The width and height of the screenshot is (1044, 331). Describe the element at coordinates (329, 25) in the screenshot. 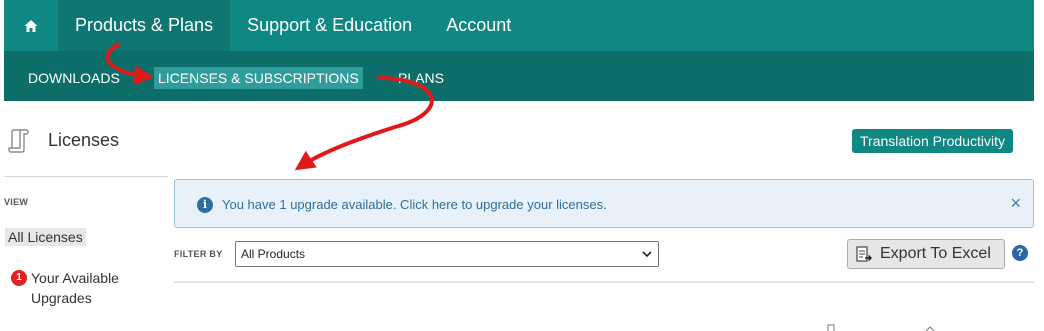

I see `tab-support-education: Support & Education` at that location.